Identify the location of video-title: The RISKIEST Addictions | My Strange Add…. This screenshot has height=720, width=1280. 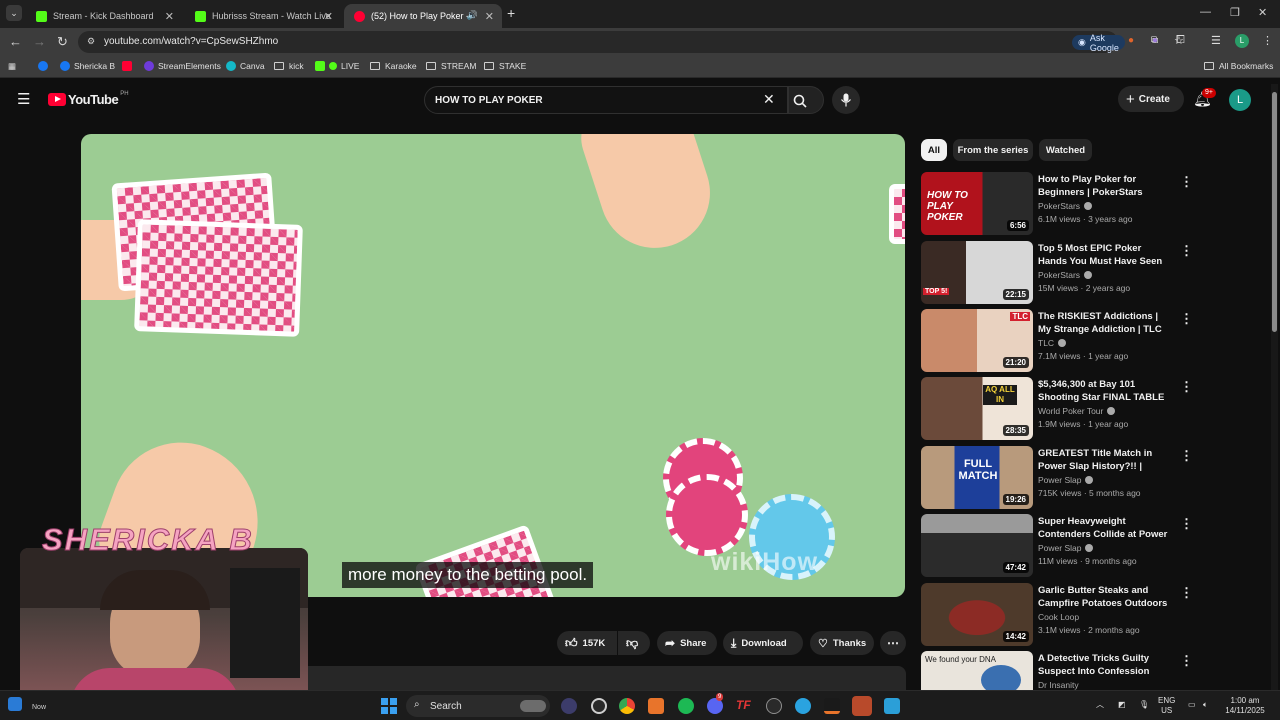
(1103, 323).